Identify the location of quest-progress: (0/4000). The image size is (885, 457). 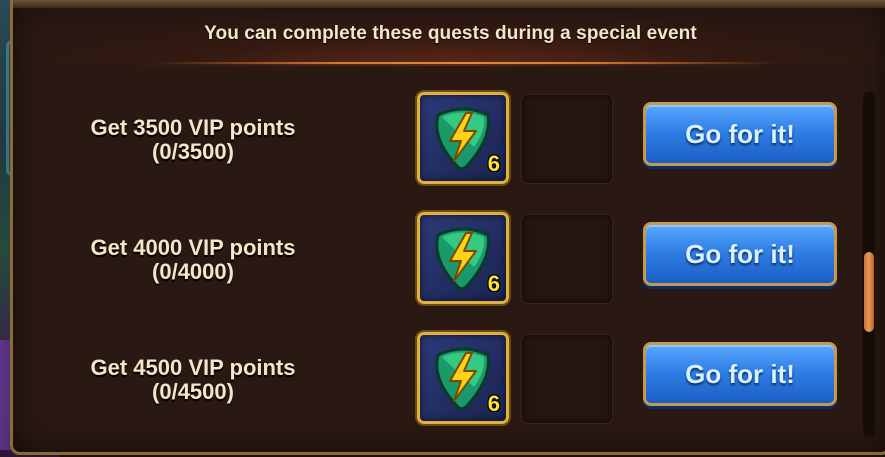
(193, 271).